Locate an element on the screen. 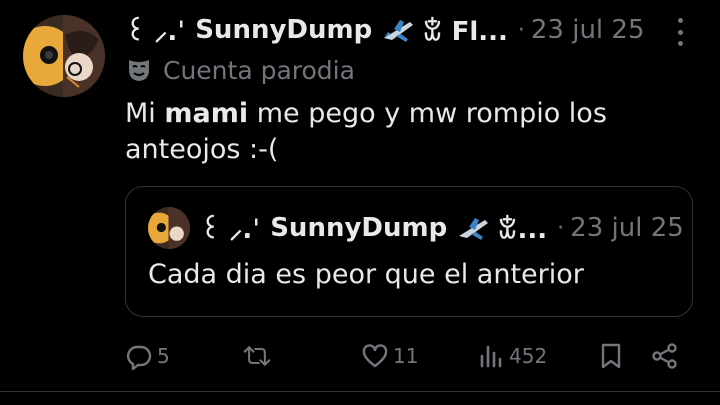 The width and height of the screenshot is (720, 405). share-icon is located at coordinates (664, 356).